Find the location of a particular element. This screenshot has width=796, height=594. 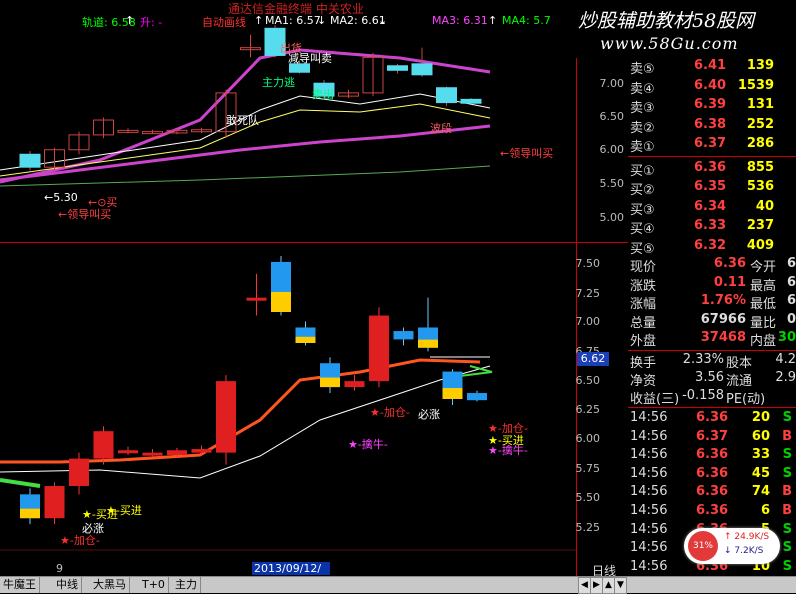

current-price-tag: 6.62 is located at coordinates (593, 359).